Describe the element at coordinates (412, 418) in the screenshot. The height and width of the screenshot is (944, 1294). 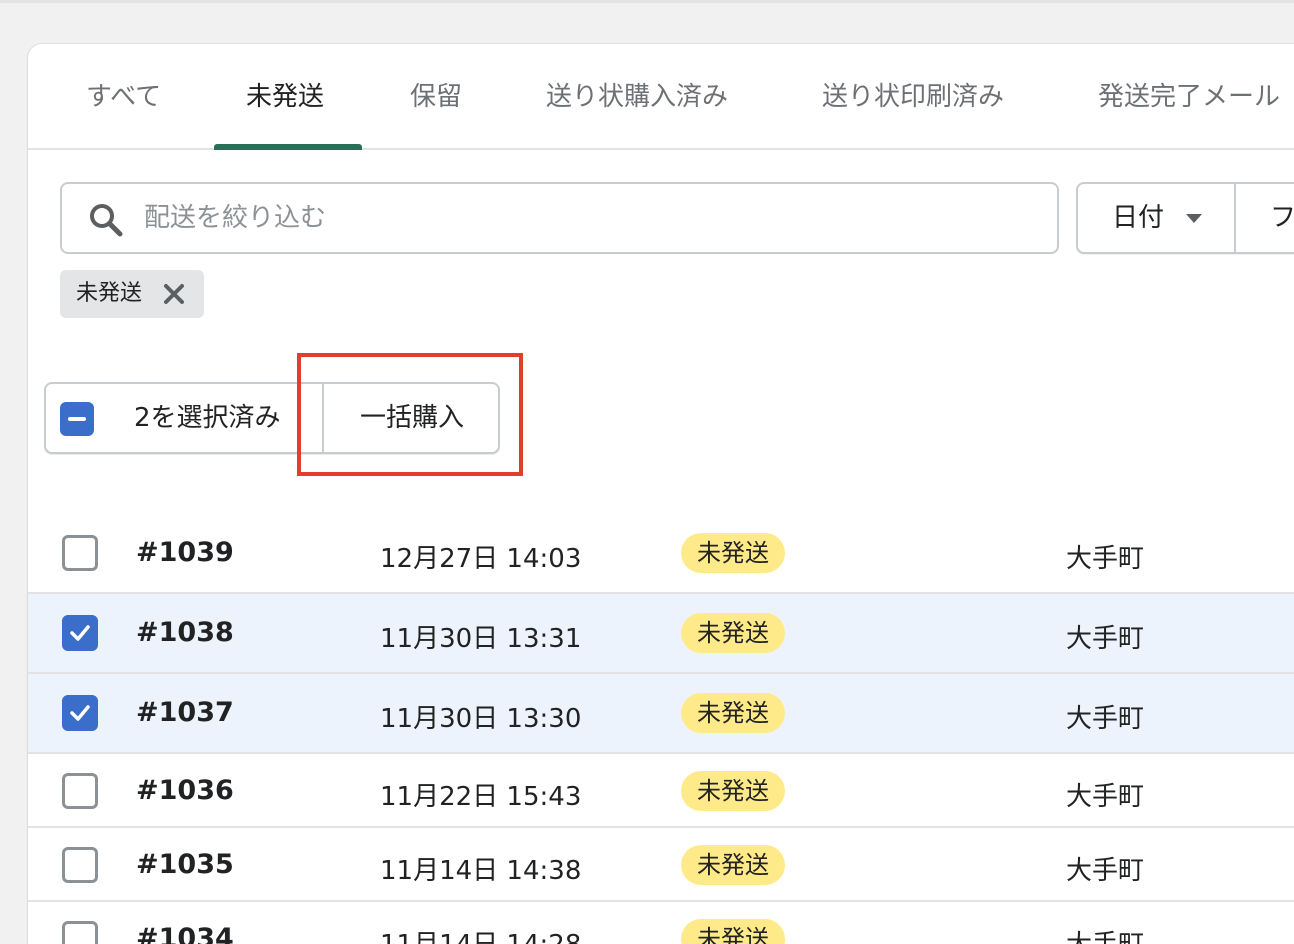
I see `bulk-purchase-button: 一括購入` at that location.